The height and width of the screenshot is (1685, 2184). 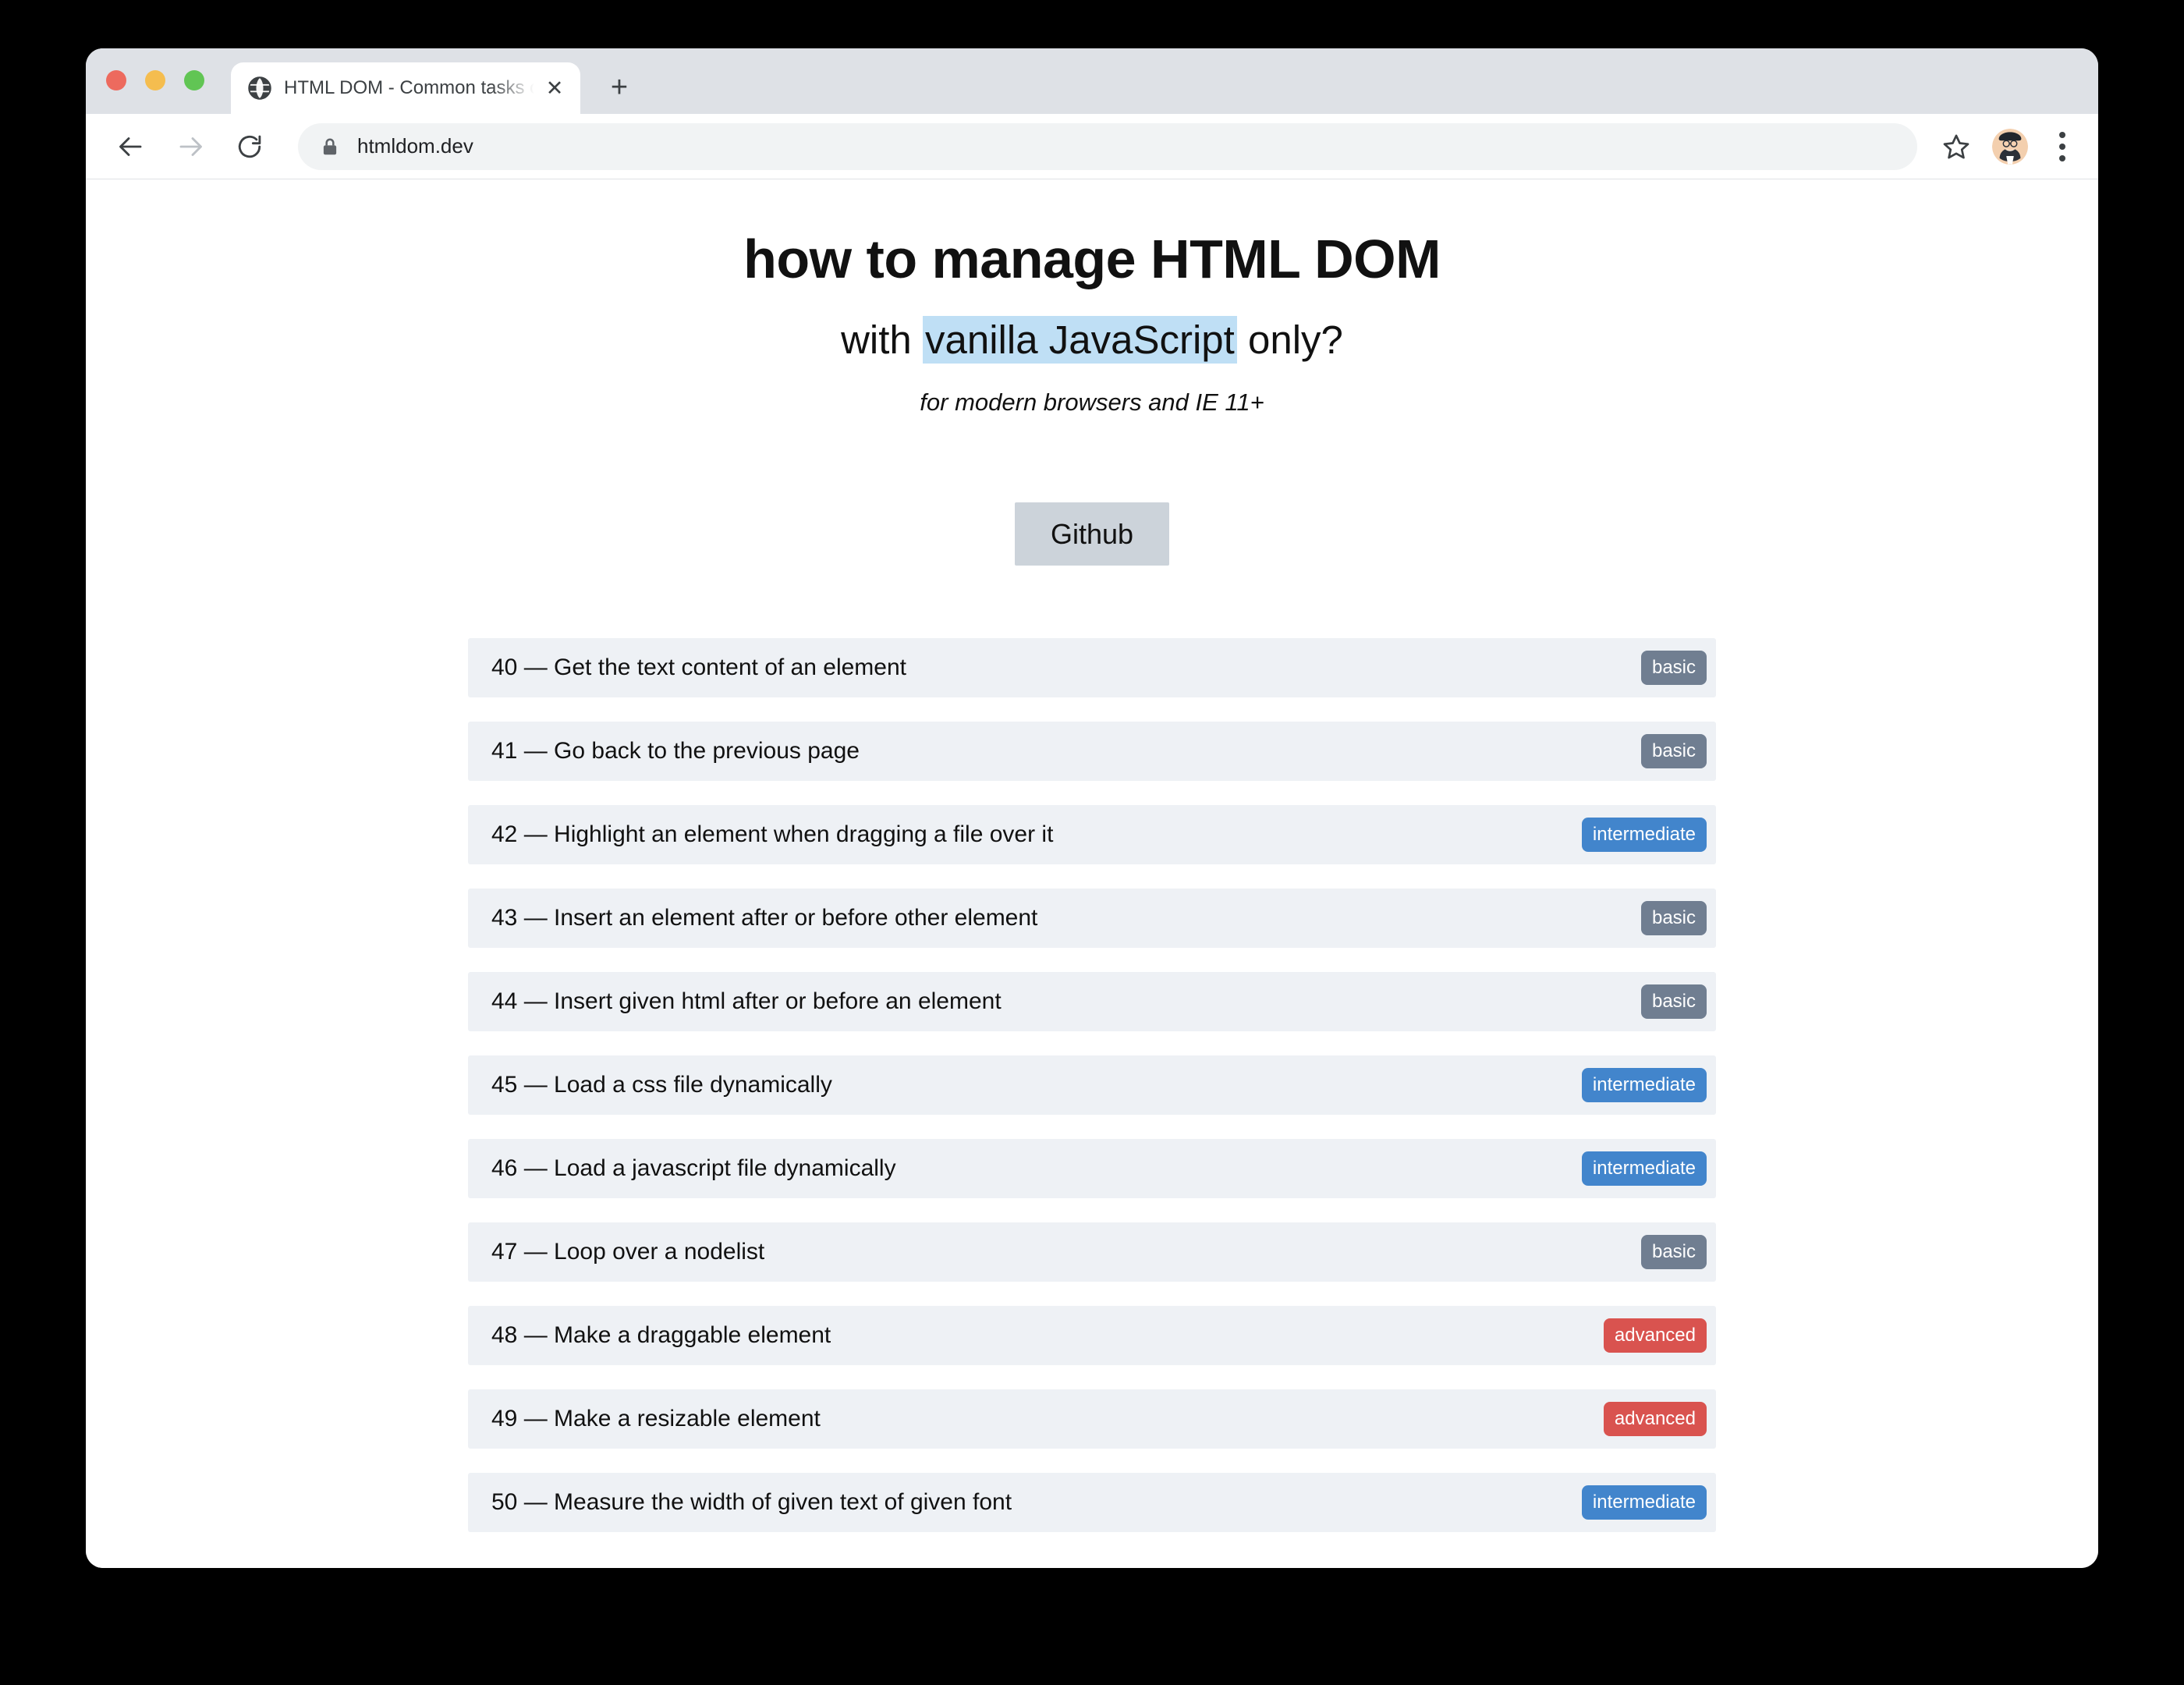 What do you see at coordinates (415, 146) in the screenshot?
I see `address-bar-input: htmldom.dev` at bounding box center [415, 146].